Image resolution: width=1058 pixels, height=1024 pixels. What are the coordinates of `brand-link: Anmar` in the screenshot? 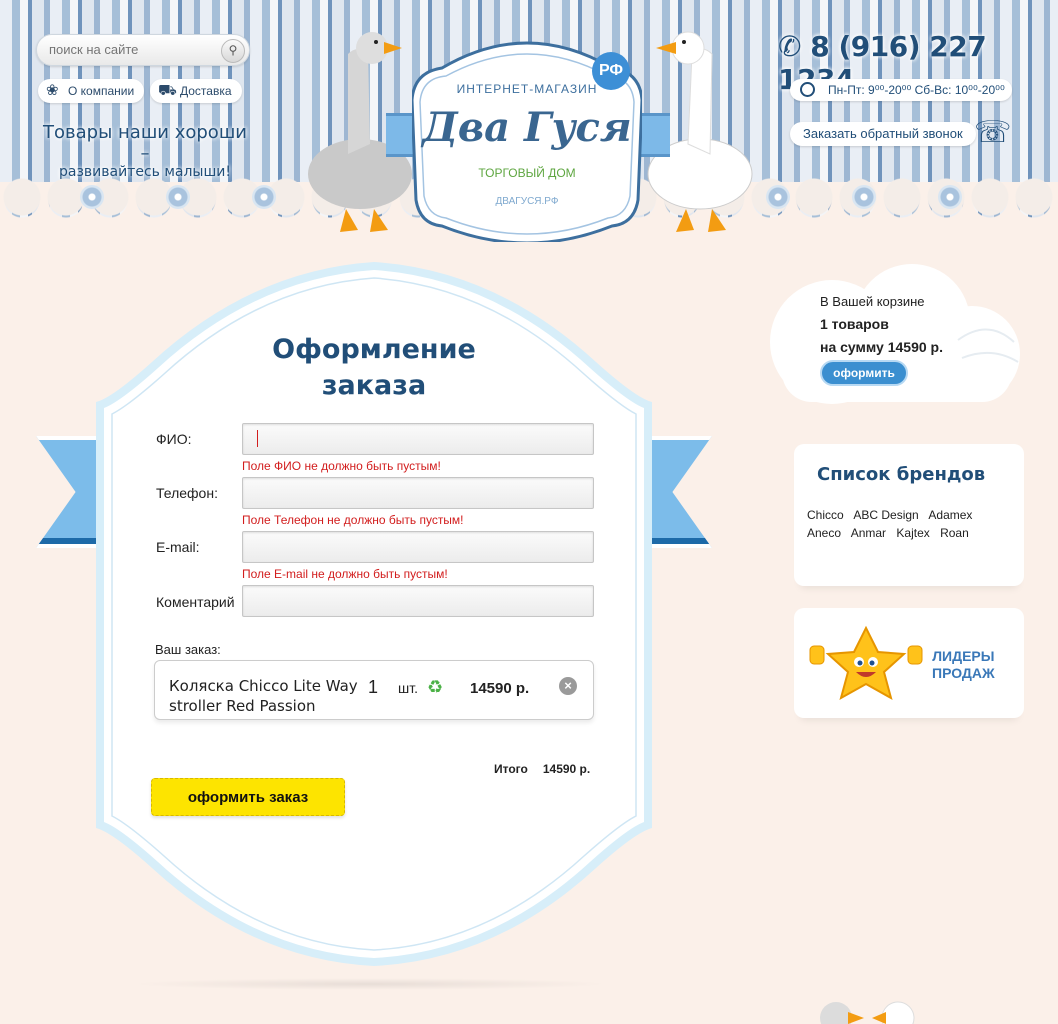 It's located at (868, 533).